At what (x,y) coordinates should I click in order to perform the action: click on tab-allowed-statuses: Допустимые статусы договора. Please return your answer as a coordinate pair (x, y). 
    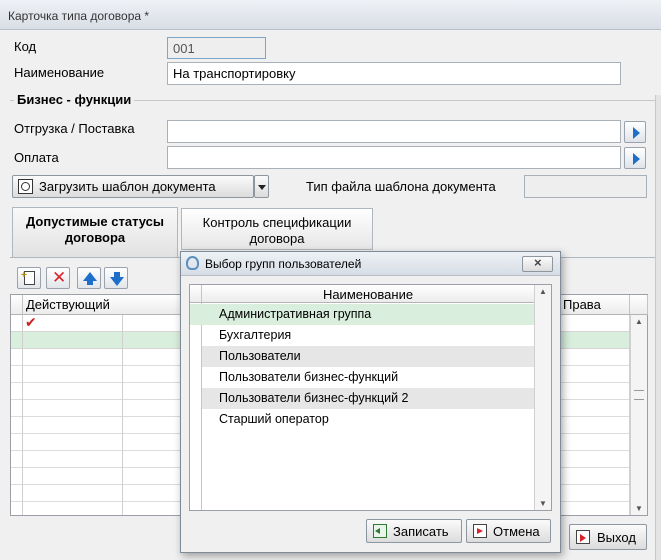
    Looking at the image, I should click on (95, 232).